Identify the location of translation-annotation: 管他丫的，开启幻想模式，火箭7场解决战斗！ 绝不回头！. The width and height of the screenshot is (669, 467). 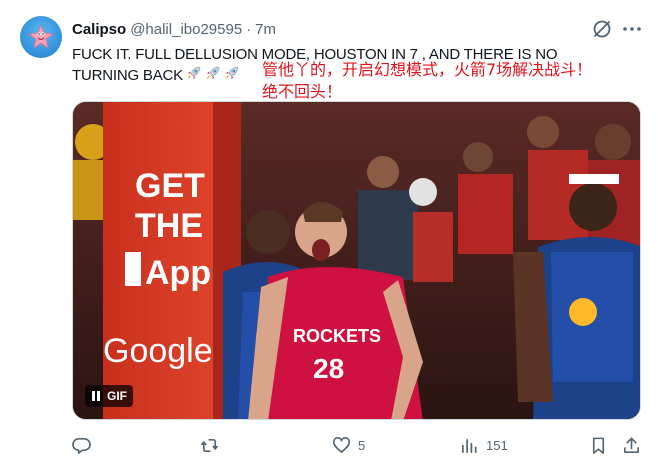
(452, 81).